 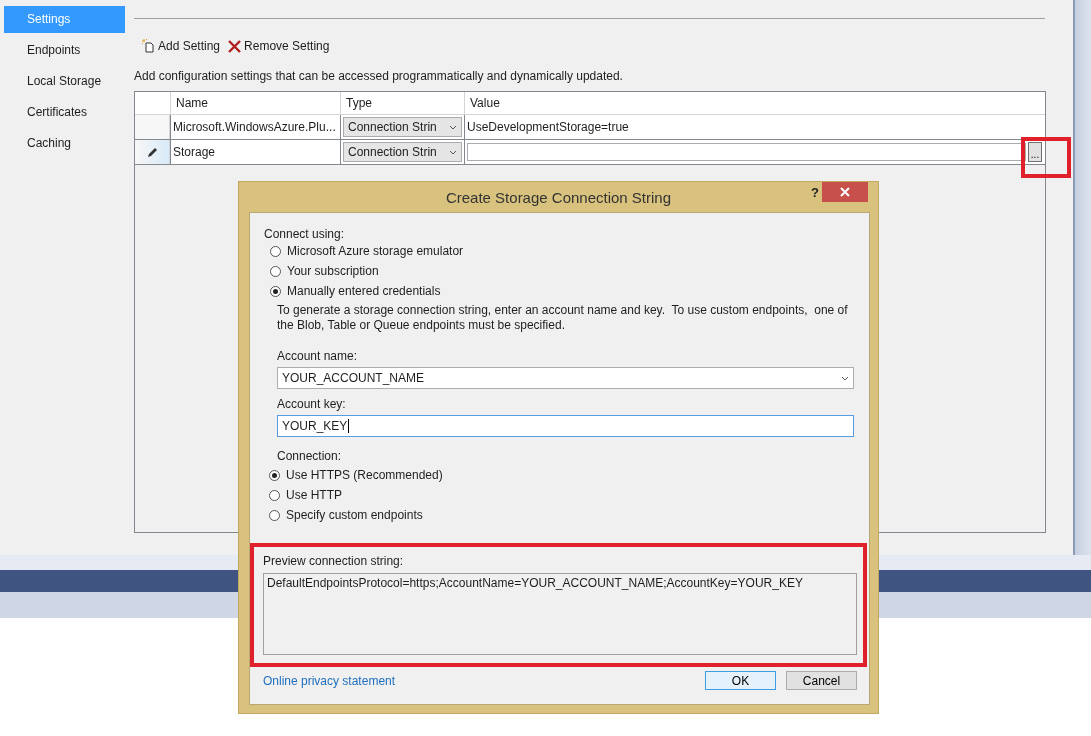 I want to click on table-cell: Storage, so click(x=255, y=152).